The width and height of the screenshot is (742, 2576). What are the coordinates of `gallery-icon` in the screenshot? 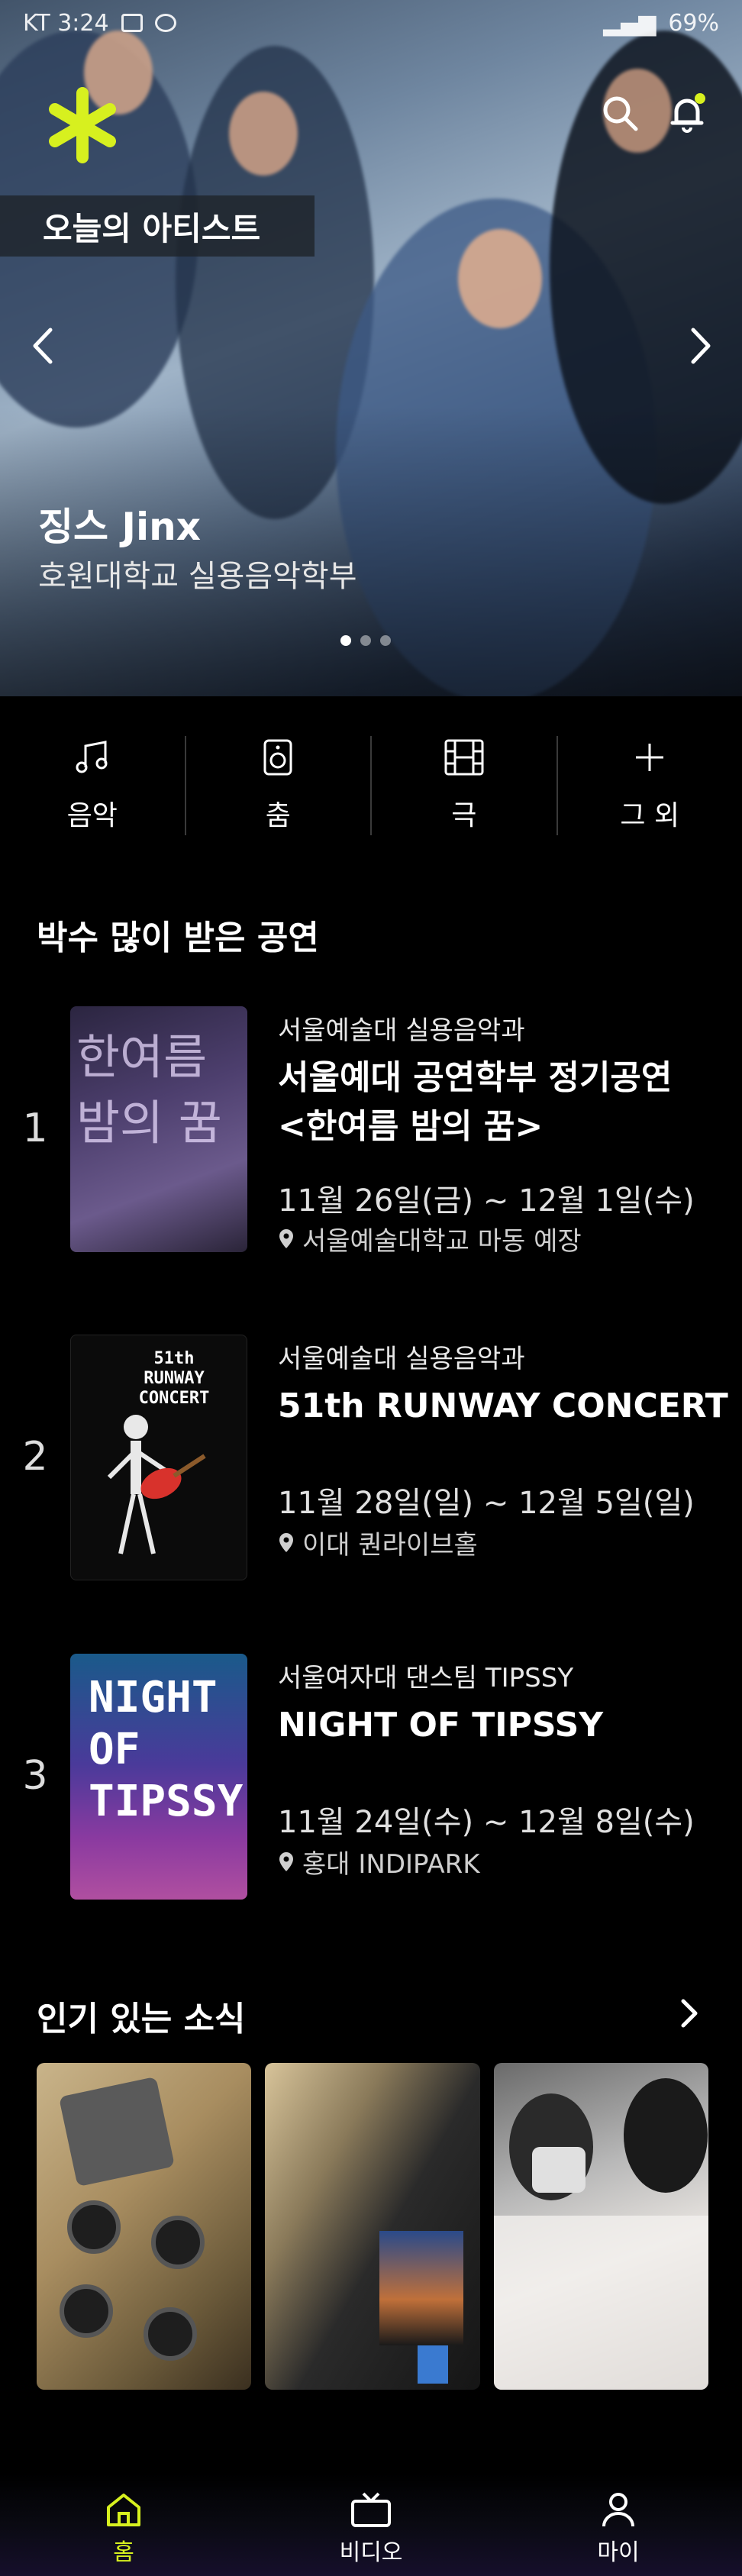 It's located at (132, 23).